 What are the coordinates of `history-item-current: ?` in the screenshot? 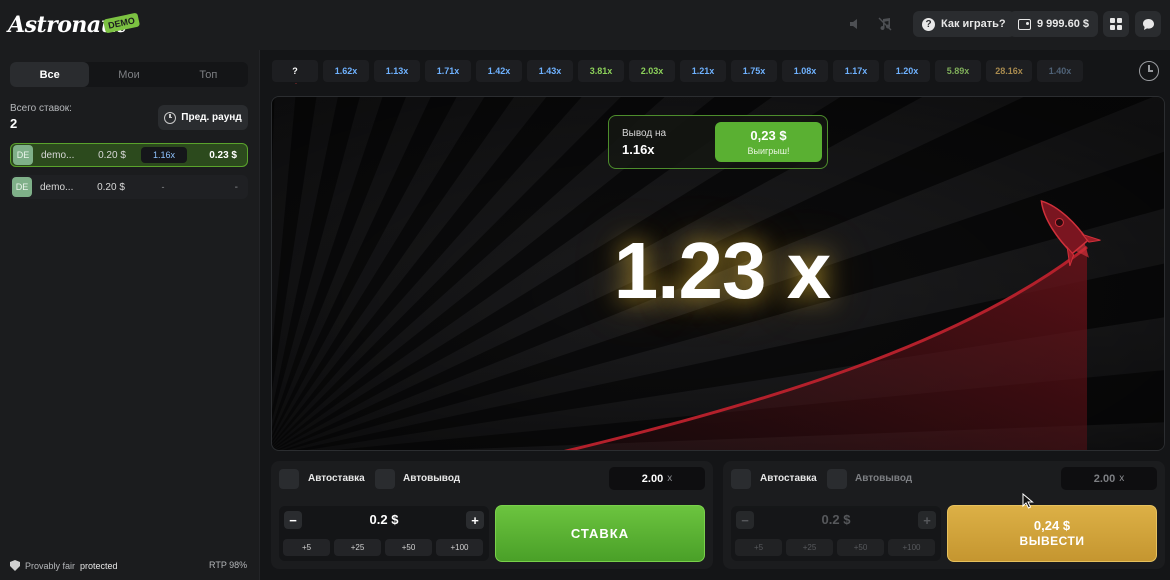 It's located at (295, 72).